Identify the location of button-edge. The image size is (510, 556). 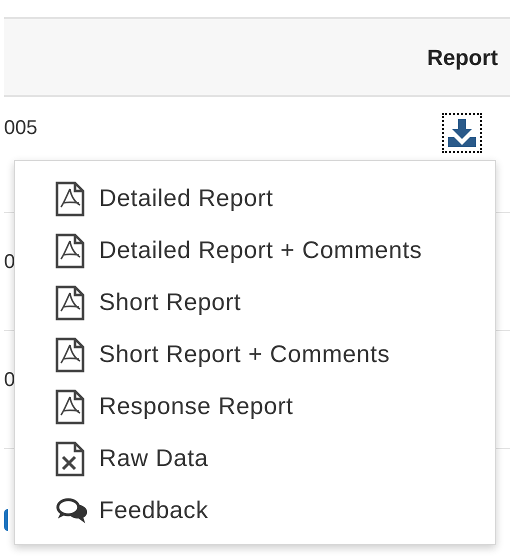
(6, 520).